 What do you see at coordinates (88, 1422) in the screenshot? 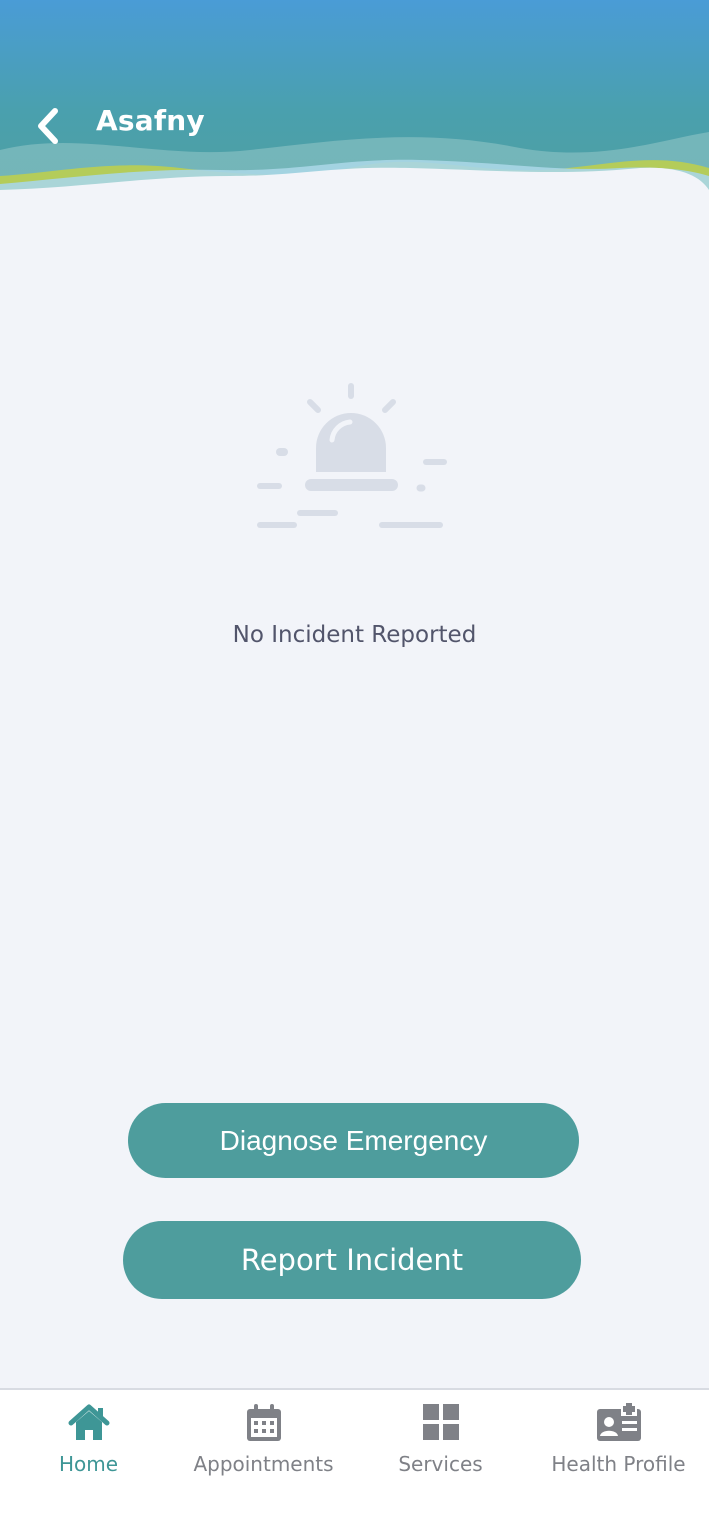
I see `home-icon` at bounding box center [88, 1422].